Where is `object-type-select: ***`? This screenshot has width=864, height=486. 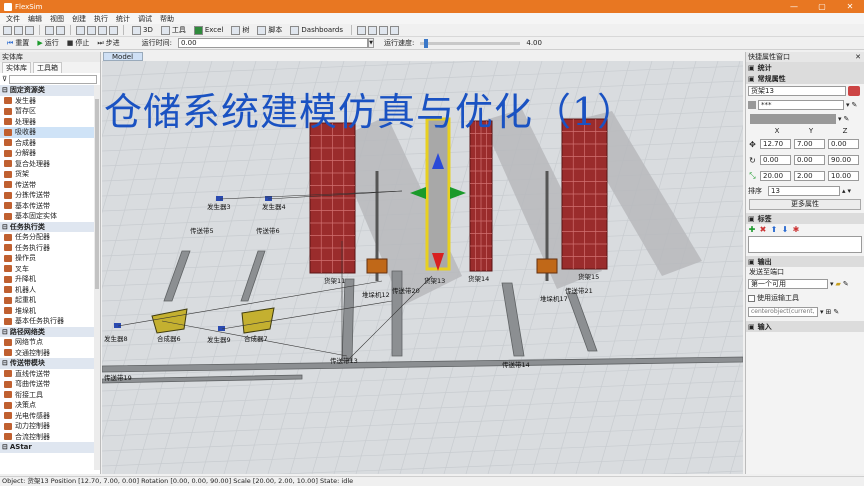 object-type-select: *** is located at coordinates (801, 105).